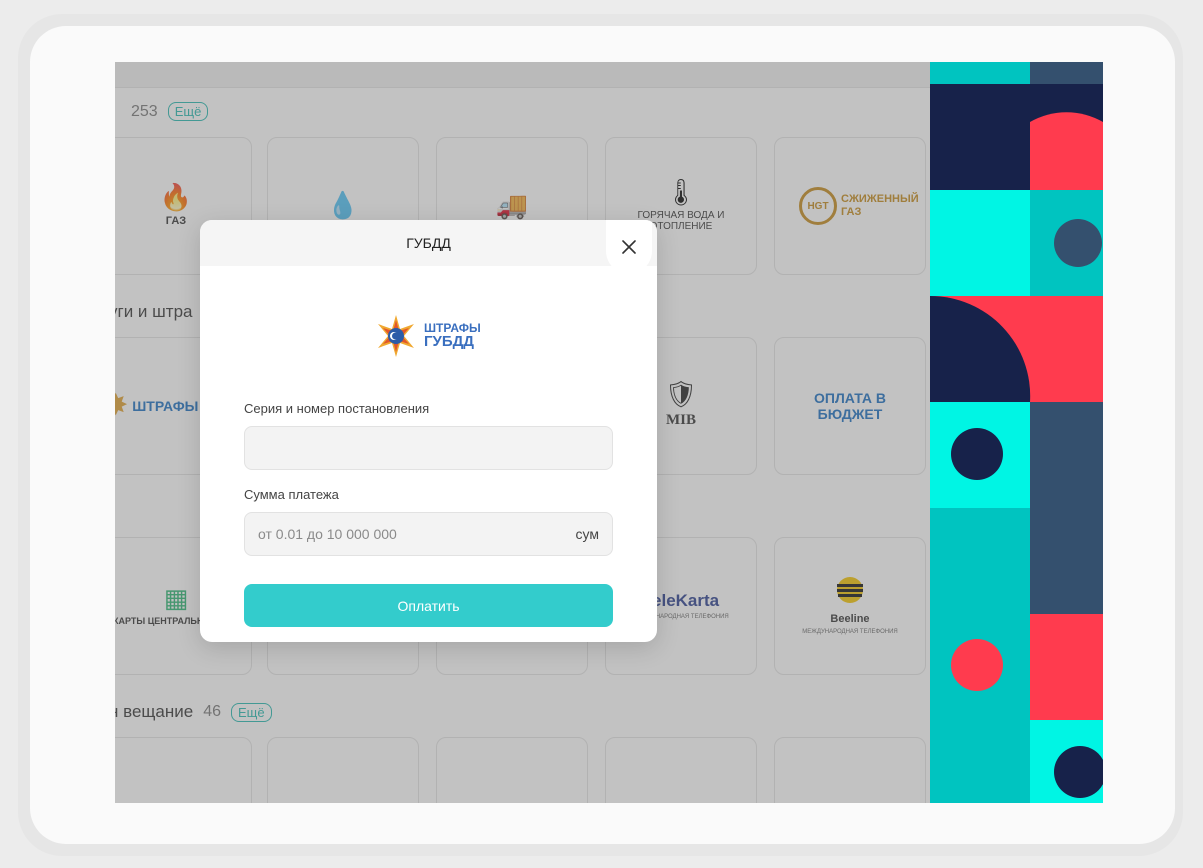  I want to click on currency-suffix: сум, so click(587, 534).